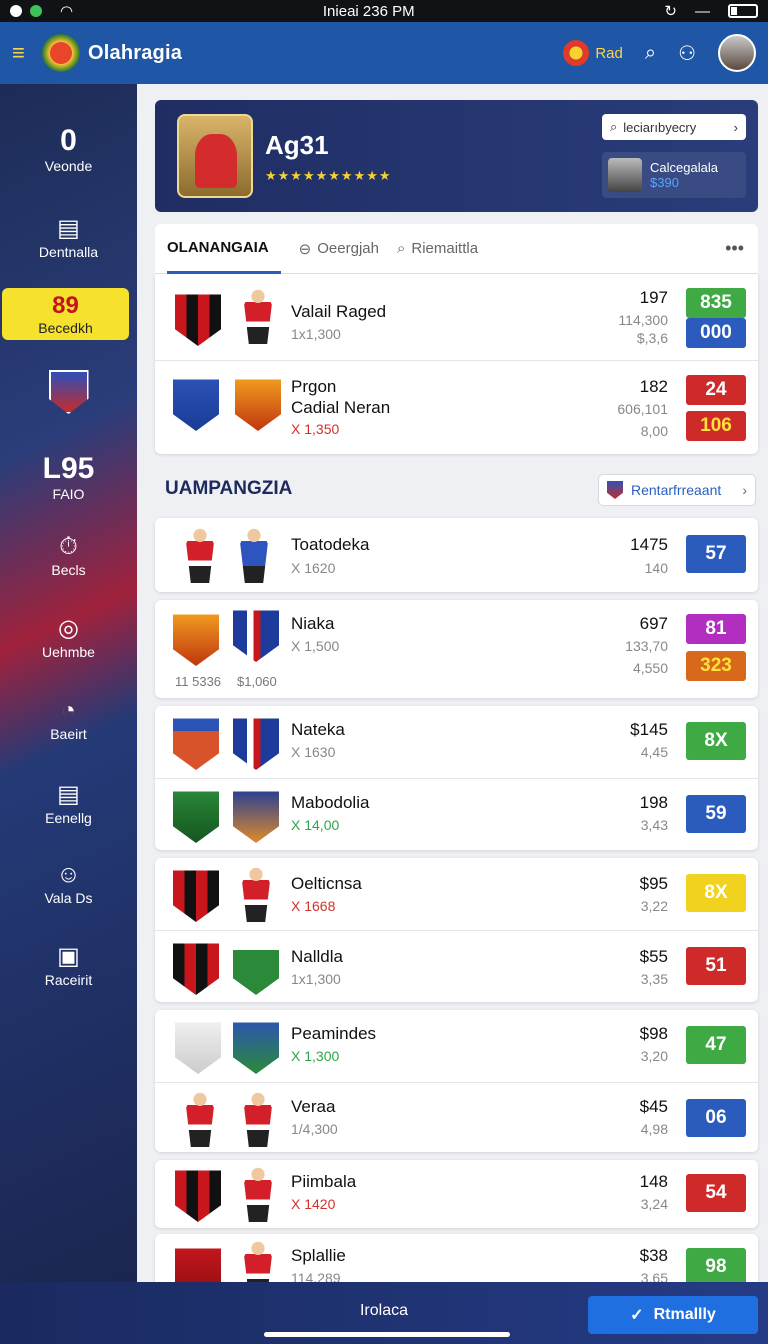 The width and height of the screenshot is (768, 1344). I want to click on odds-badge: 51, so click(716, 966).